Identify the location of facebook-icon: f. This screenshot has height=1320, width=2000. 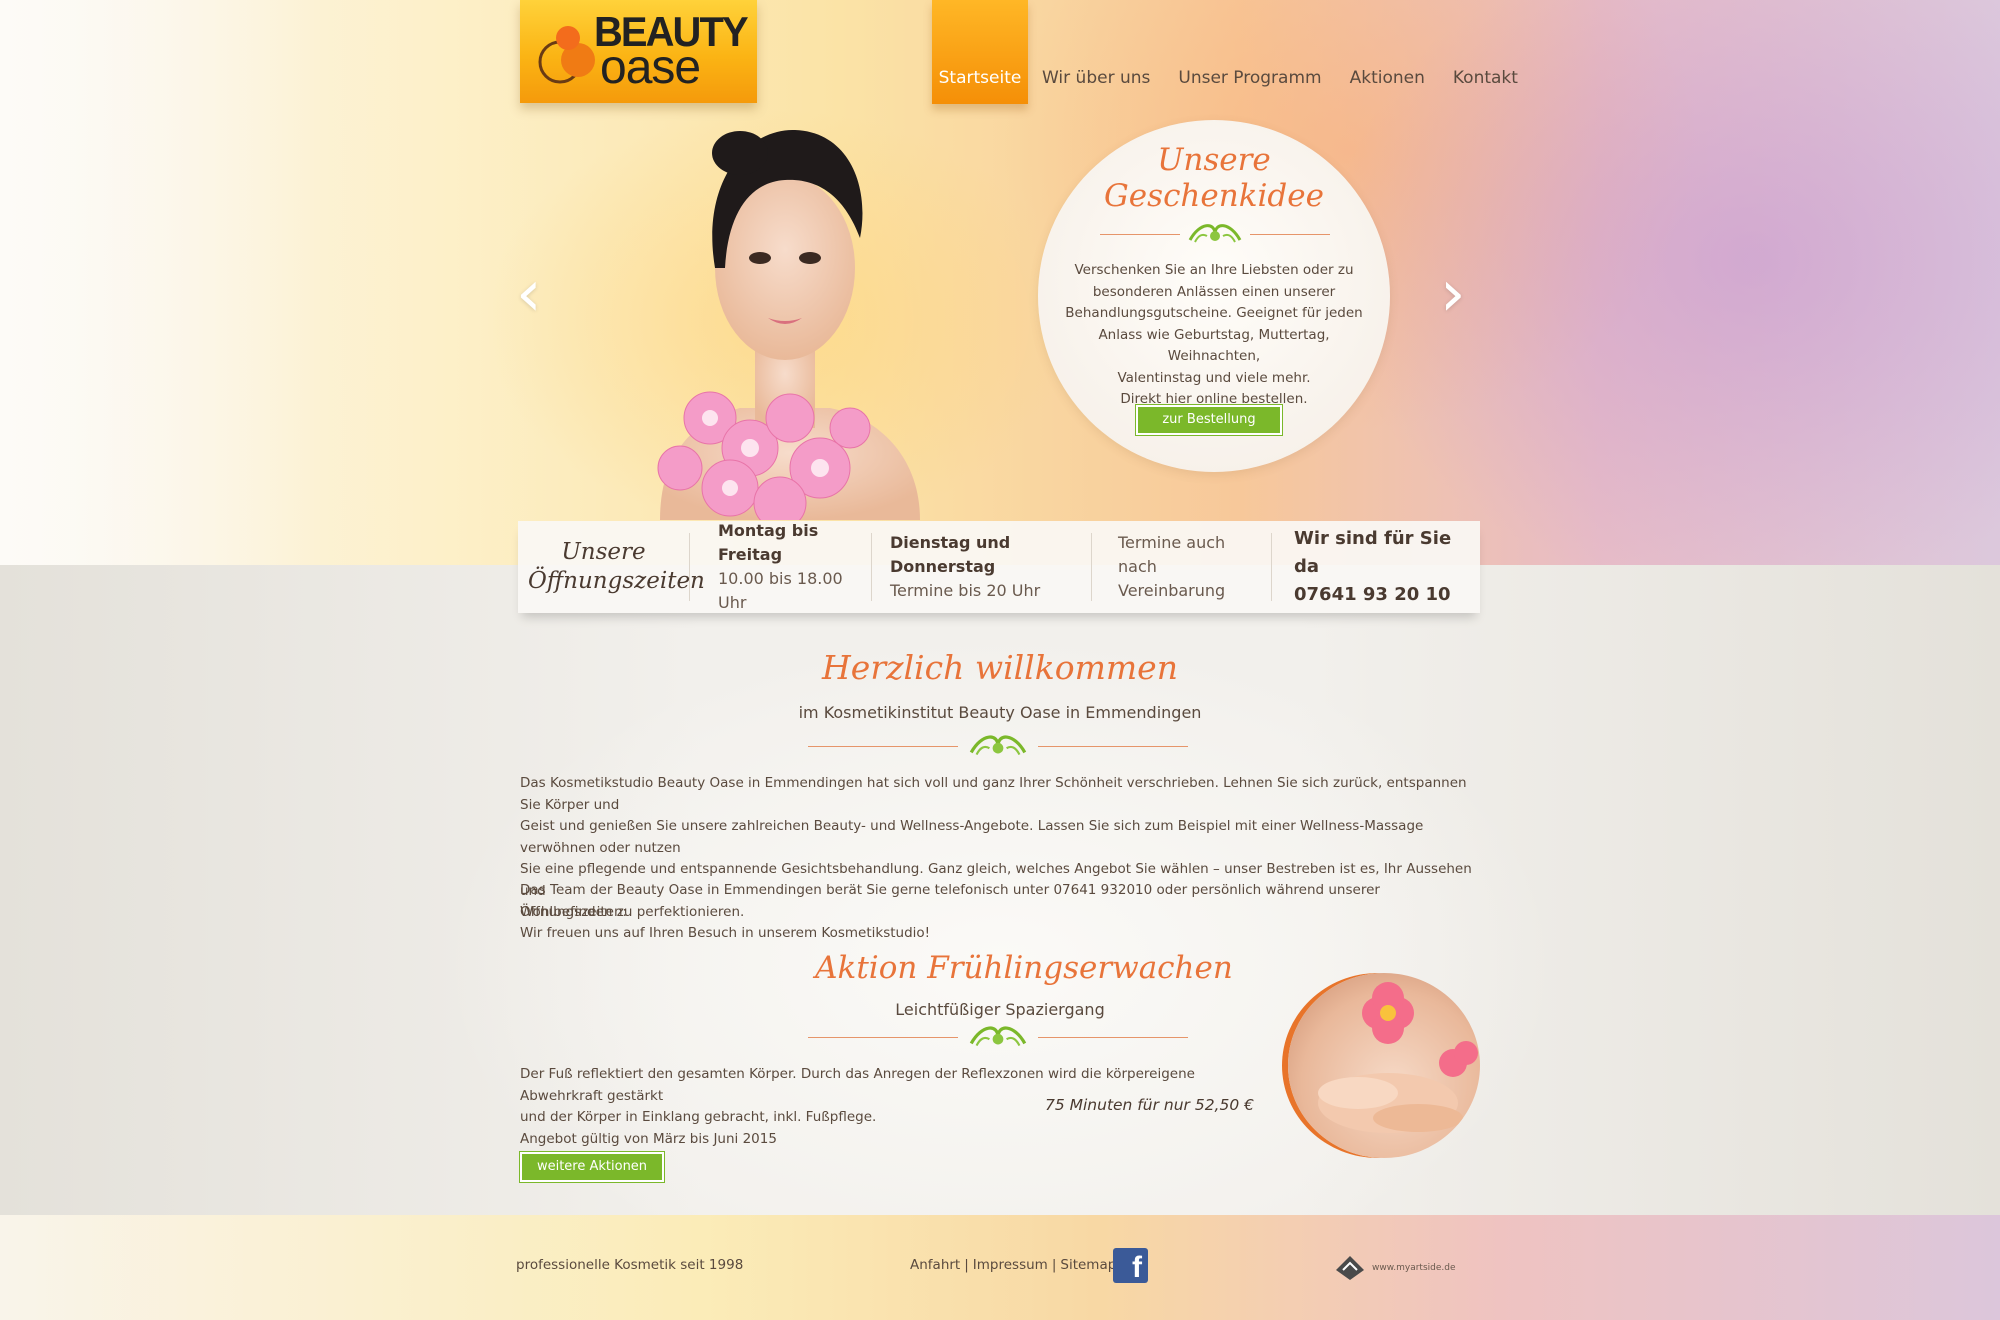
(1130, 1266).